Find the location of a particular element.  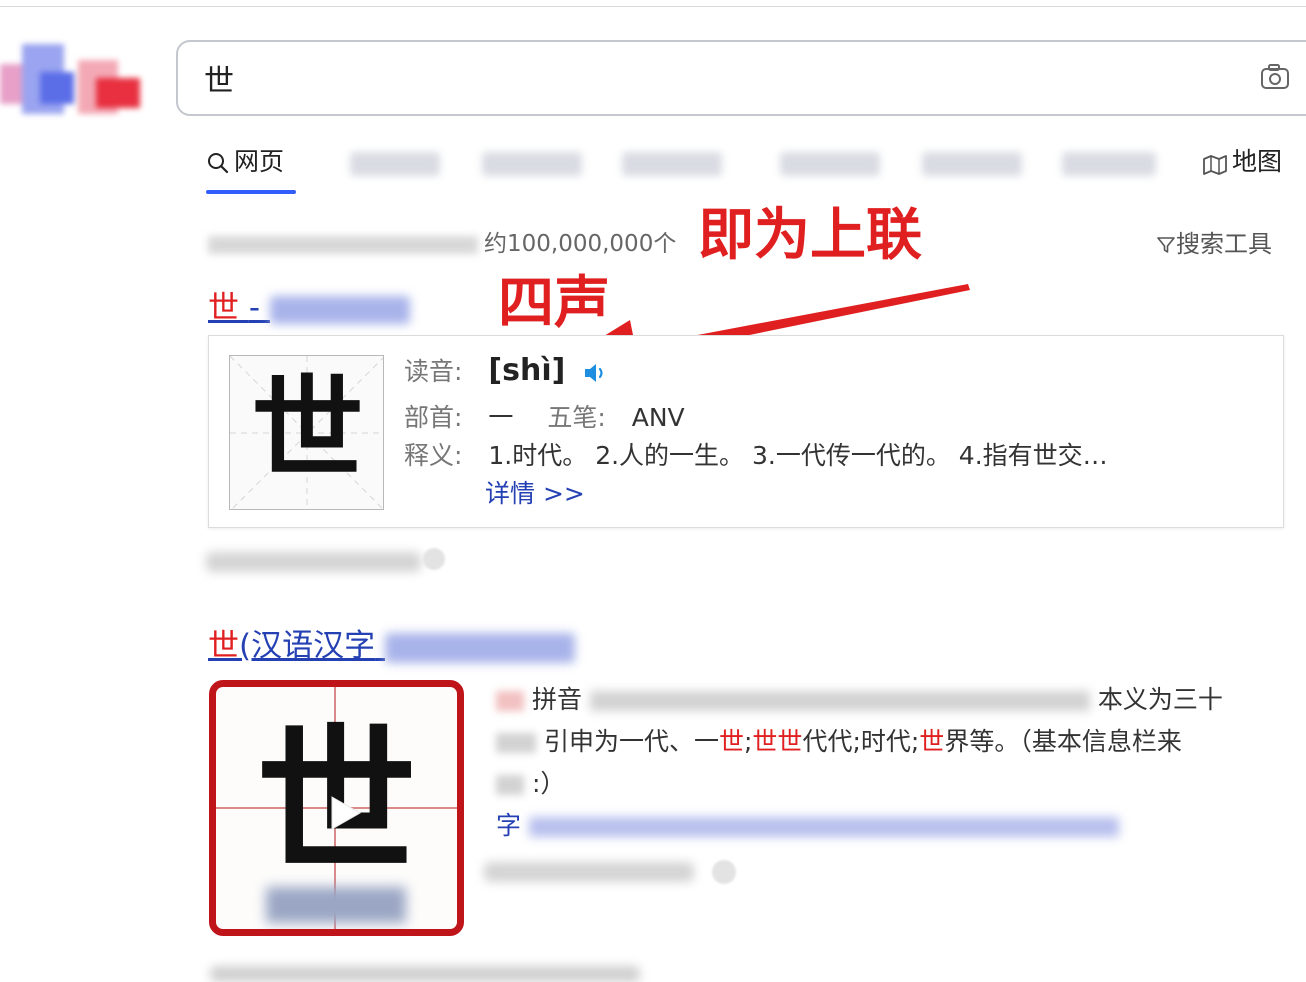

big-character: 世 is located at coordinates (307, 429).